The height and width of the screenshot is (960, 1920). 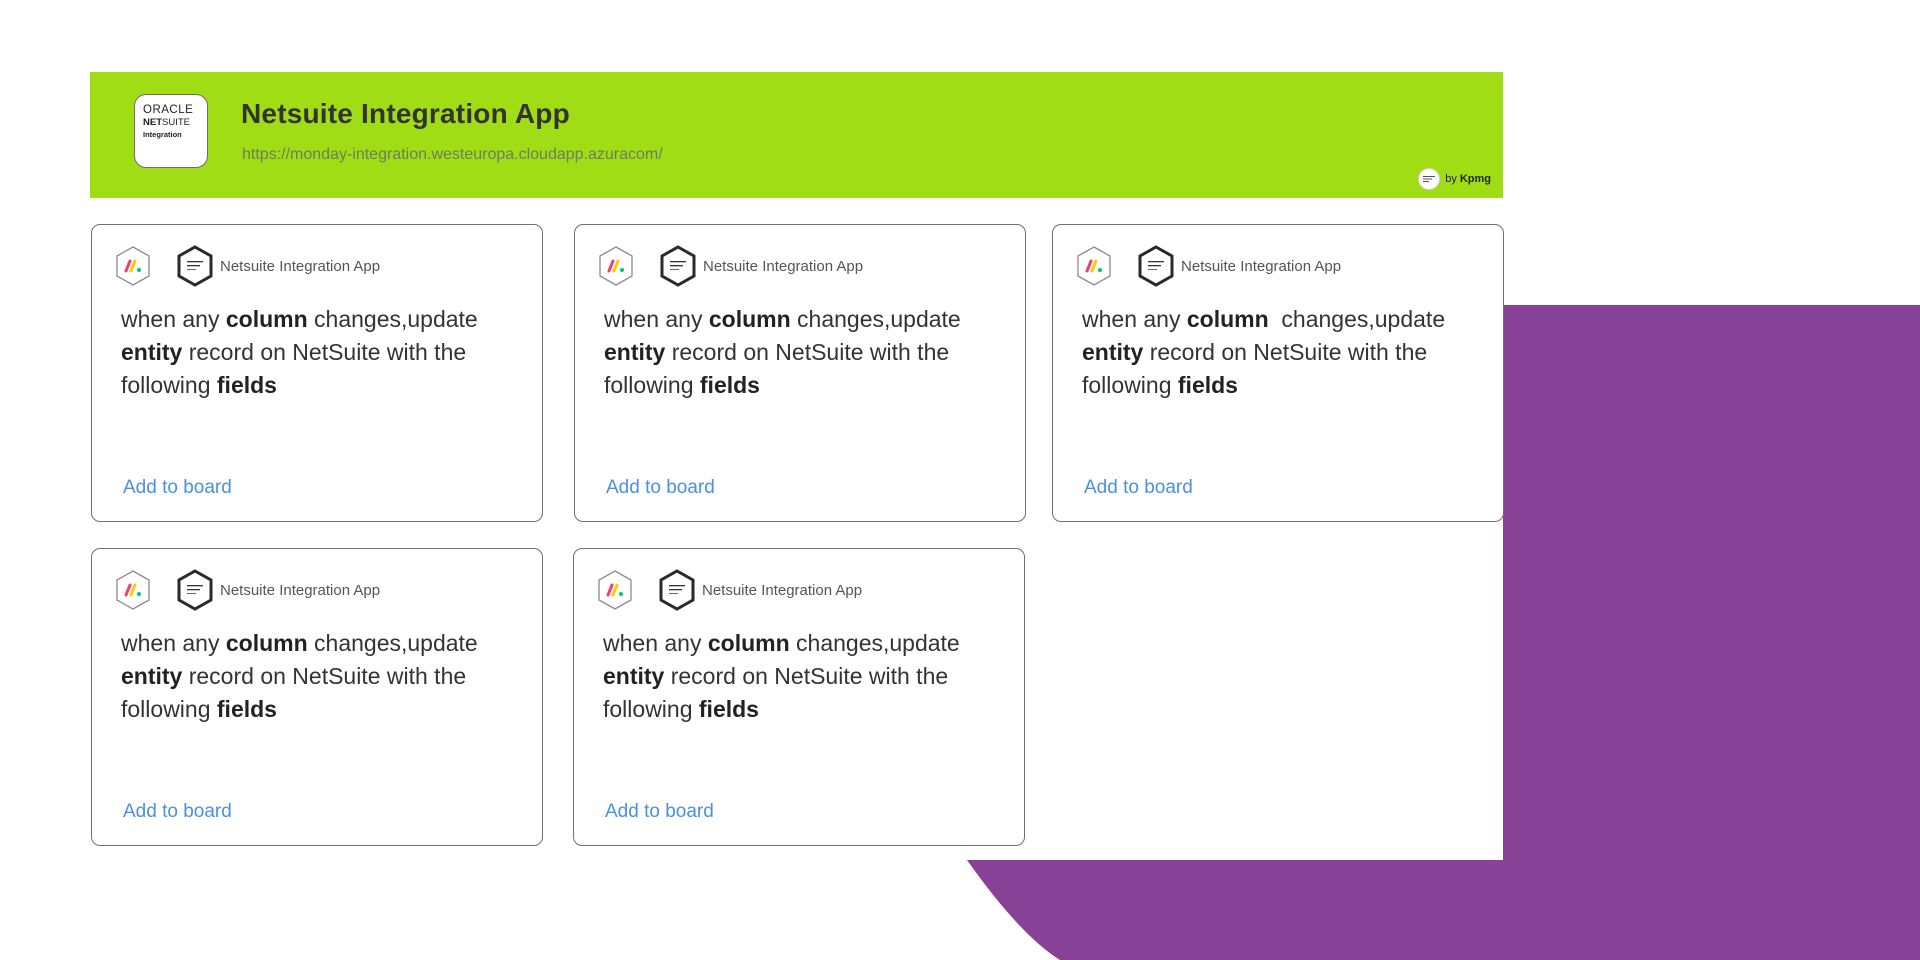 What do you see at coordinates (168, 110) in the screenshot?
I see `logo-line-oracle: ORACLE` at bounding box center [168, 110].